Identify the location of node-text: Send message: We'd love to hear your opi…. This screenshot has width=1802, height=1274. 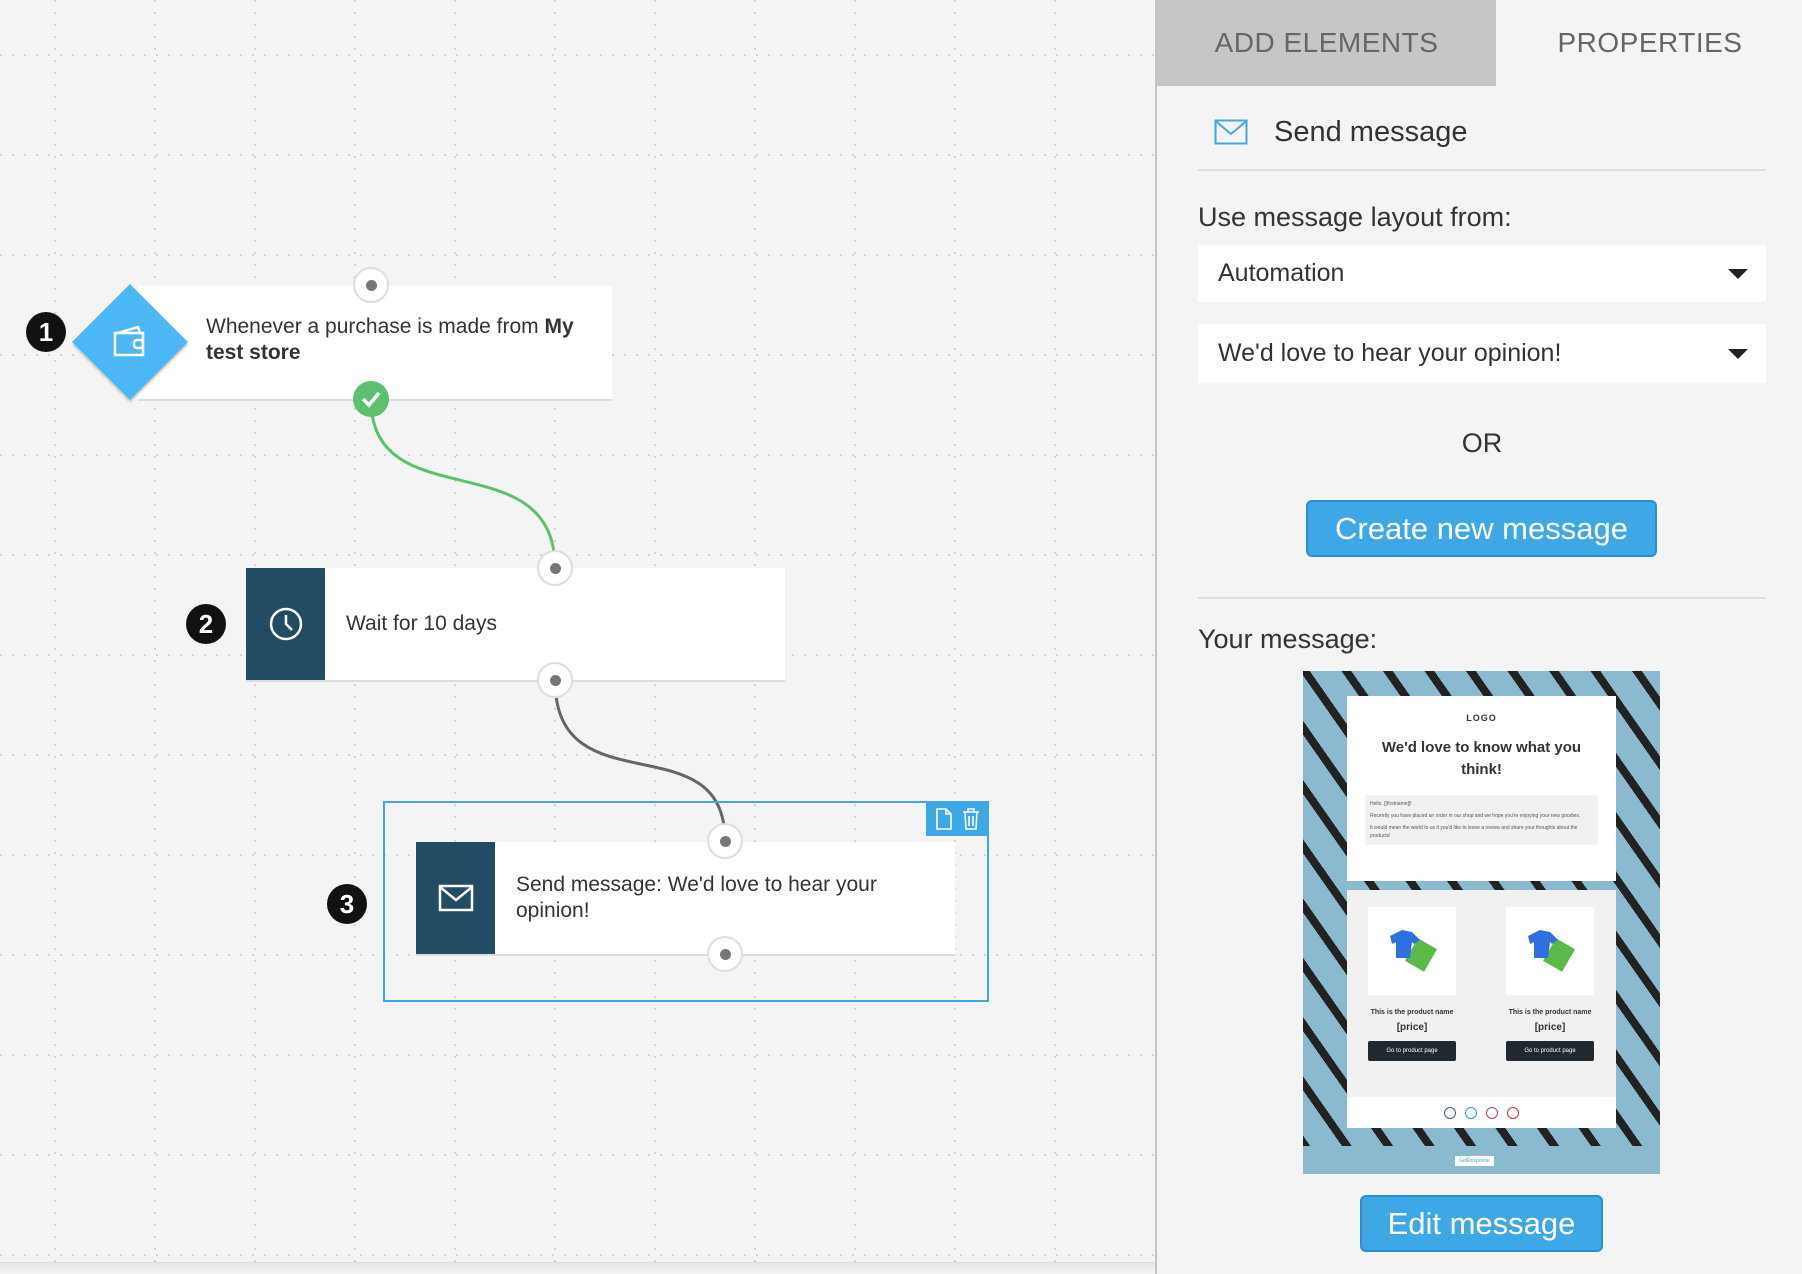
(696, 897).